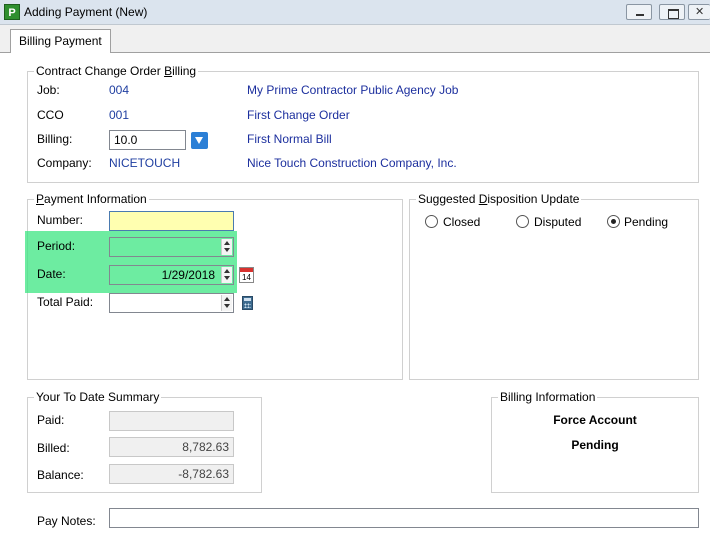 The height and width of the screenshot is (533, 710). What do you see at coordinates (226, 303) in the screenshot?
I see `total-paid-spinner` at bounding box center [226, 303].